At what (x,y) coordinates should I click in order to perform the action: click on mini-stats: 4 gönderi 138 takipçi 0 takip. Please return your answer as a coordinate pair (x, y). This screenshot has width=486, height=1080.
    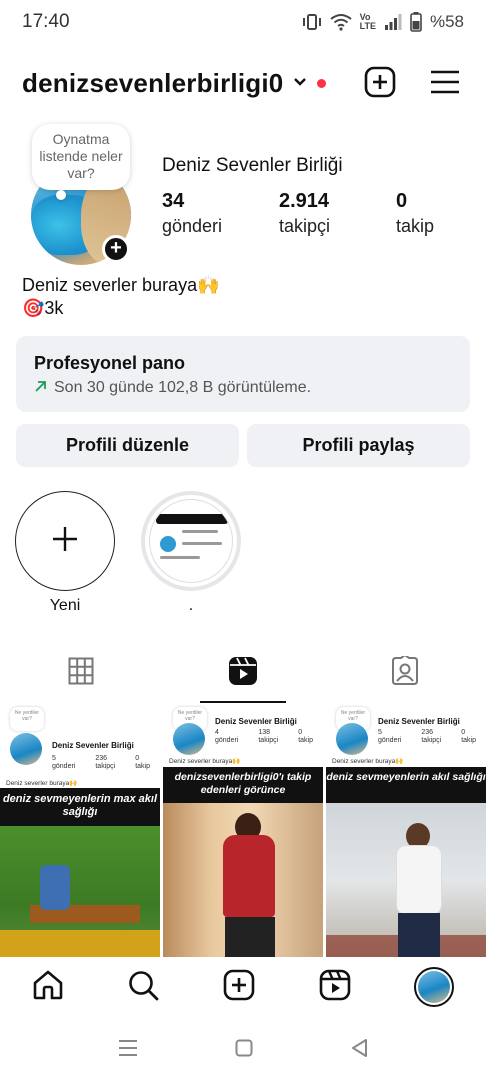
    Looking at the image, I should click on (264, 737).